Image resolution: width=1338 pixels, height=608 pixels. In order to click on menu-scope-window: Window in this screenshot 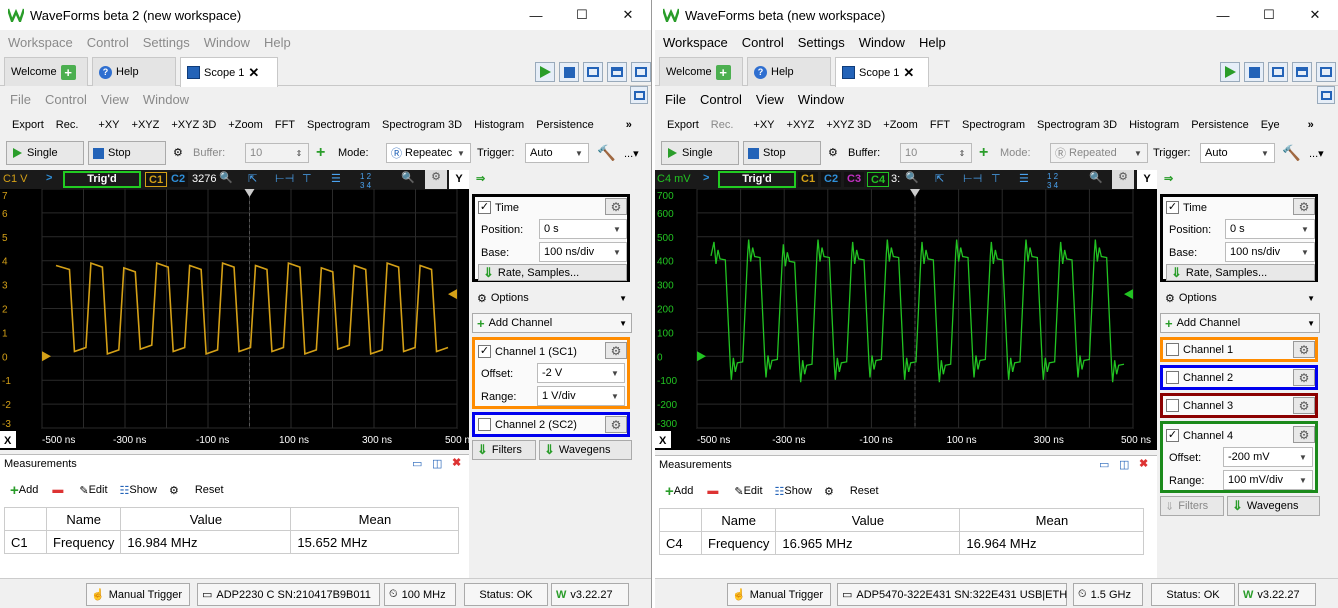, I will do `click(166, 99)`.